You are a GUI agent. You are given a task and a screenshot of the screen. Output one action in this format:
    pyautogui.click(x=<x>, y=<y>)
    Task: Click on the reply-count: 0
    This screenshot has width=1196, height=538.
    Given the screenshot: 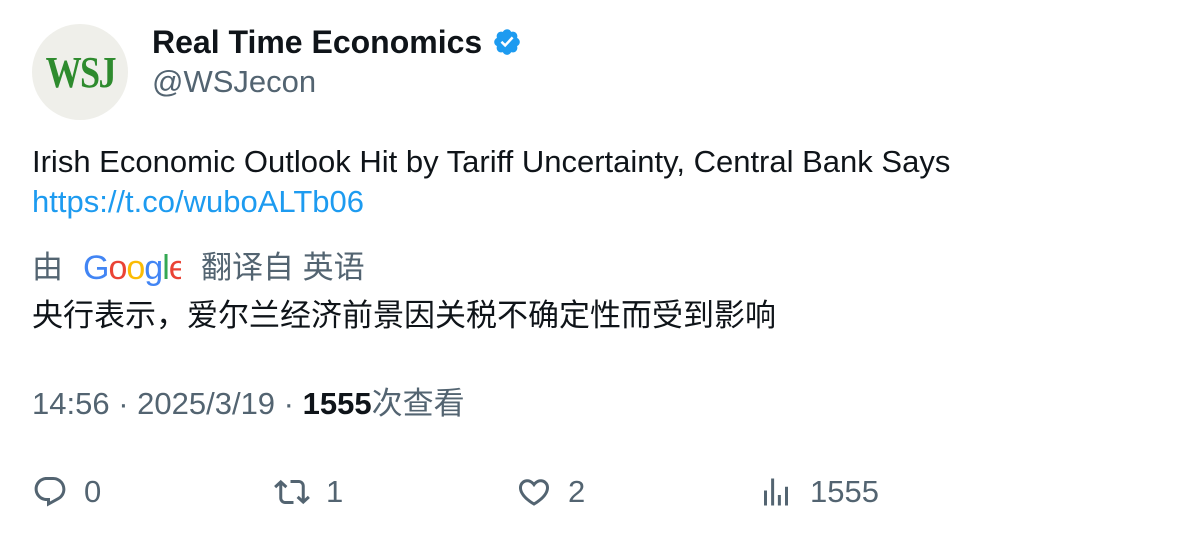 What is the action you would take?
    pyautogui.click(x=93, y=491)
    